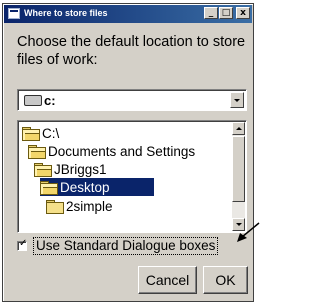  What do you see at coordinates (226, 13) in the screenshot?
I see `maximize-button: □` at bounding box center [226, 13].